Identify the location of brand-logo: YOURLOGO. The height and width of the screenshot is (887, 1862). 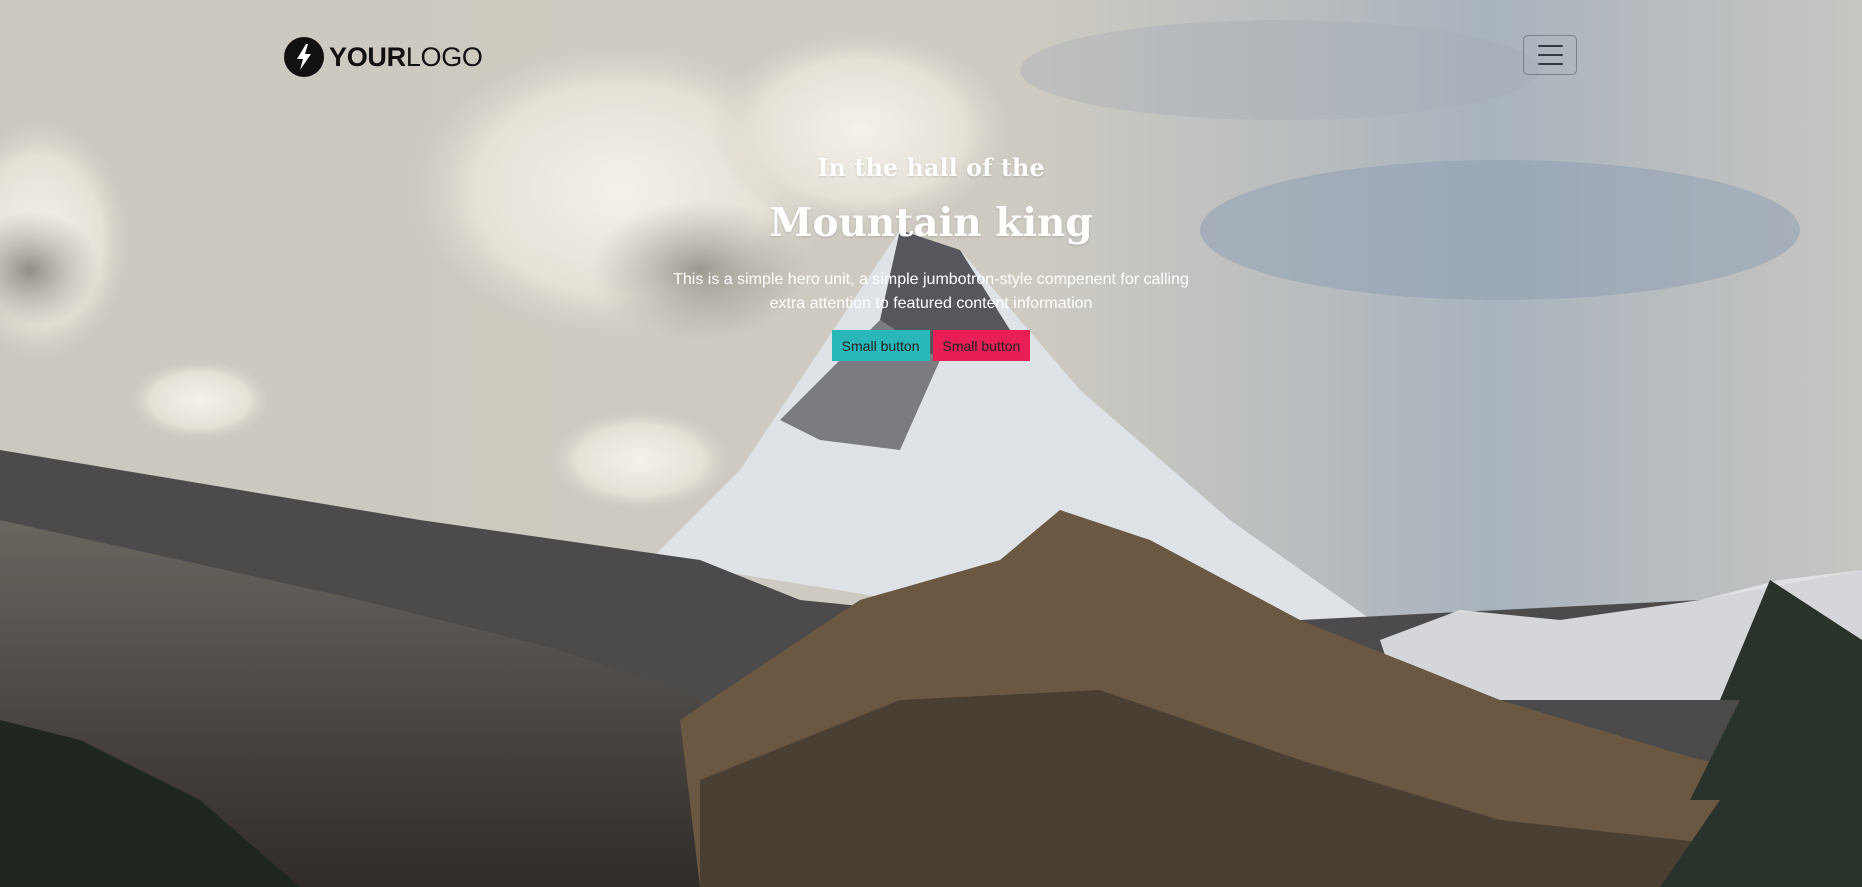
(383, 57).